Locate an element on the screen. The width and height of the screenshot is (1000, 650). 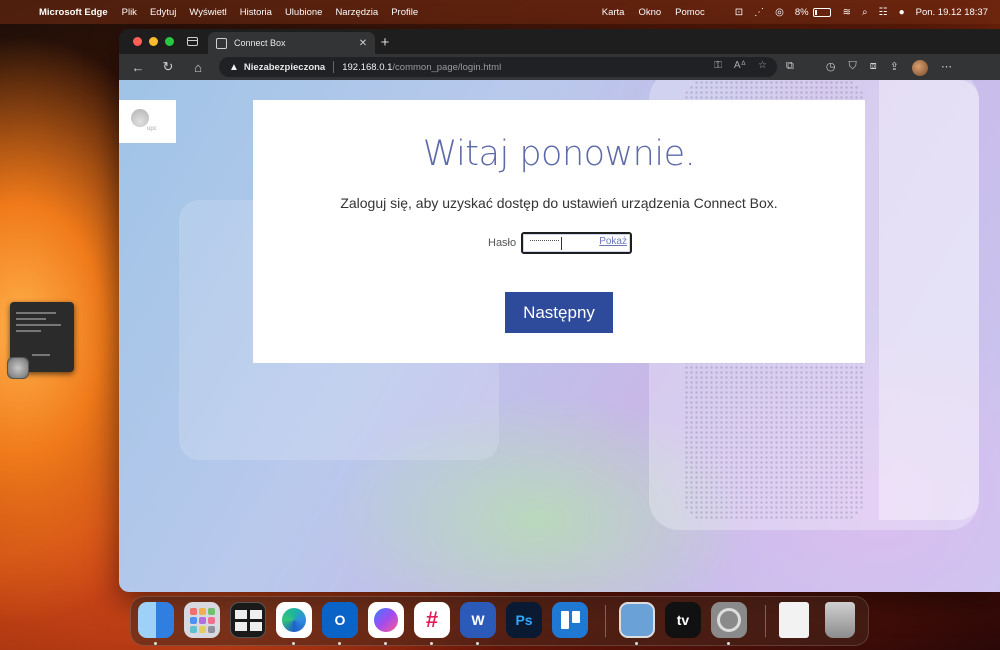
menu-view: Wyświetl is located at coordinates (207, 12).